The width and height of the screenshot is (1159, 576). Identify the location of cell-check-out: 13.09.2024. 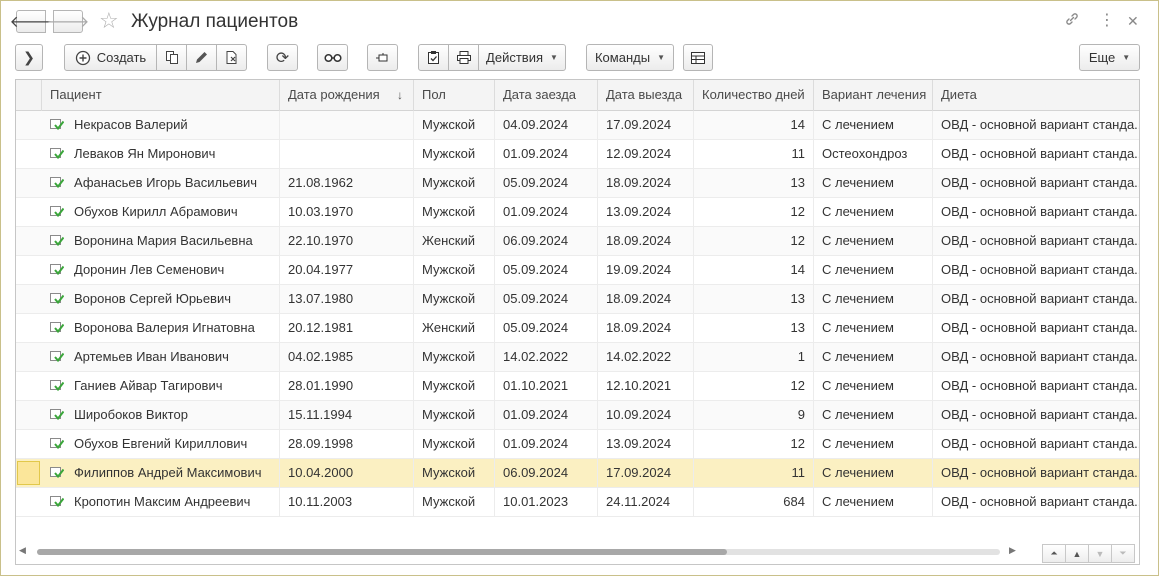
(646, 444).